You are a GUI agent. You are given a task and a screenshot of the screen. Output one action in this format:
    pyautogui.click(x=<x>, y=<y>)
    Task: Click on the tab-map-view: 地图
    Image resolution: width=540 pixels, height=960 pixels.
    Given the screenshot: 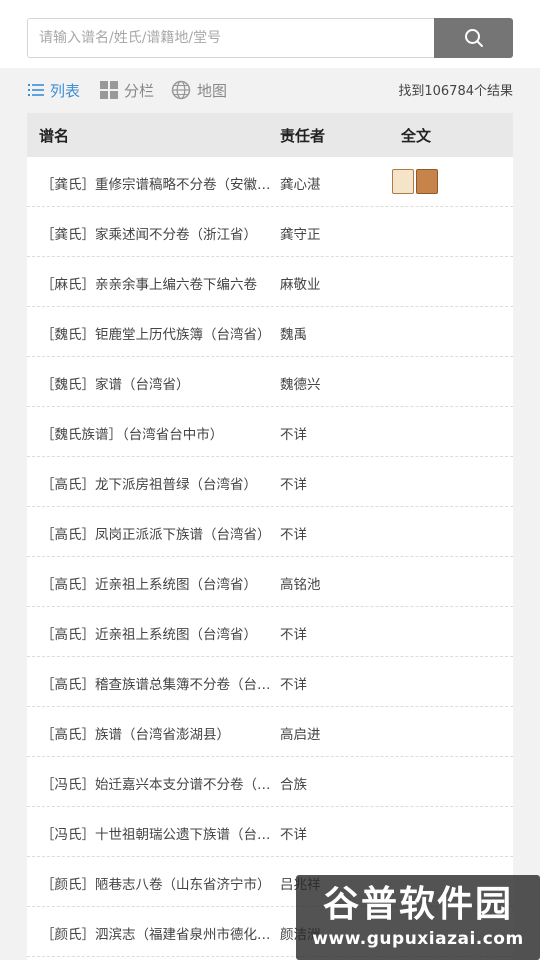 What is the action you would take?
    pyautogui.click(x=199, y=90)
    